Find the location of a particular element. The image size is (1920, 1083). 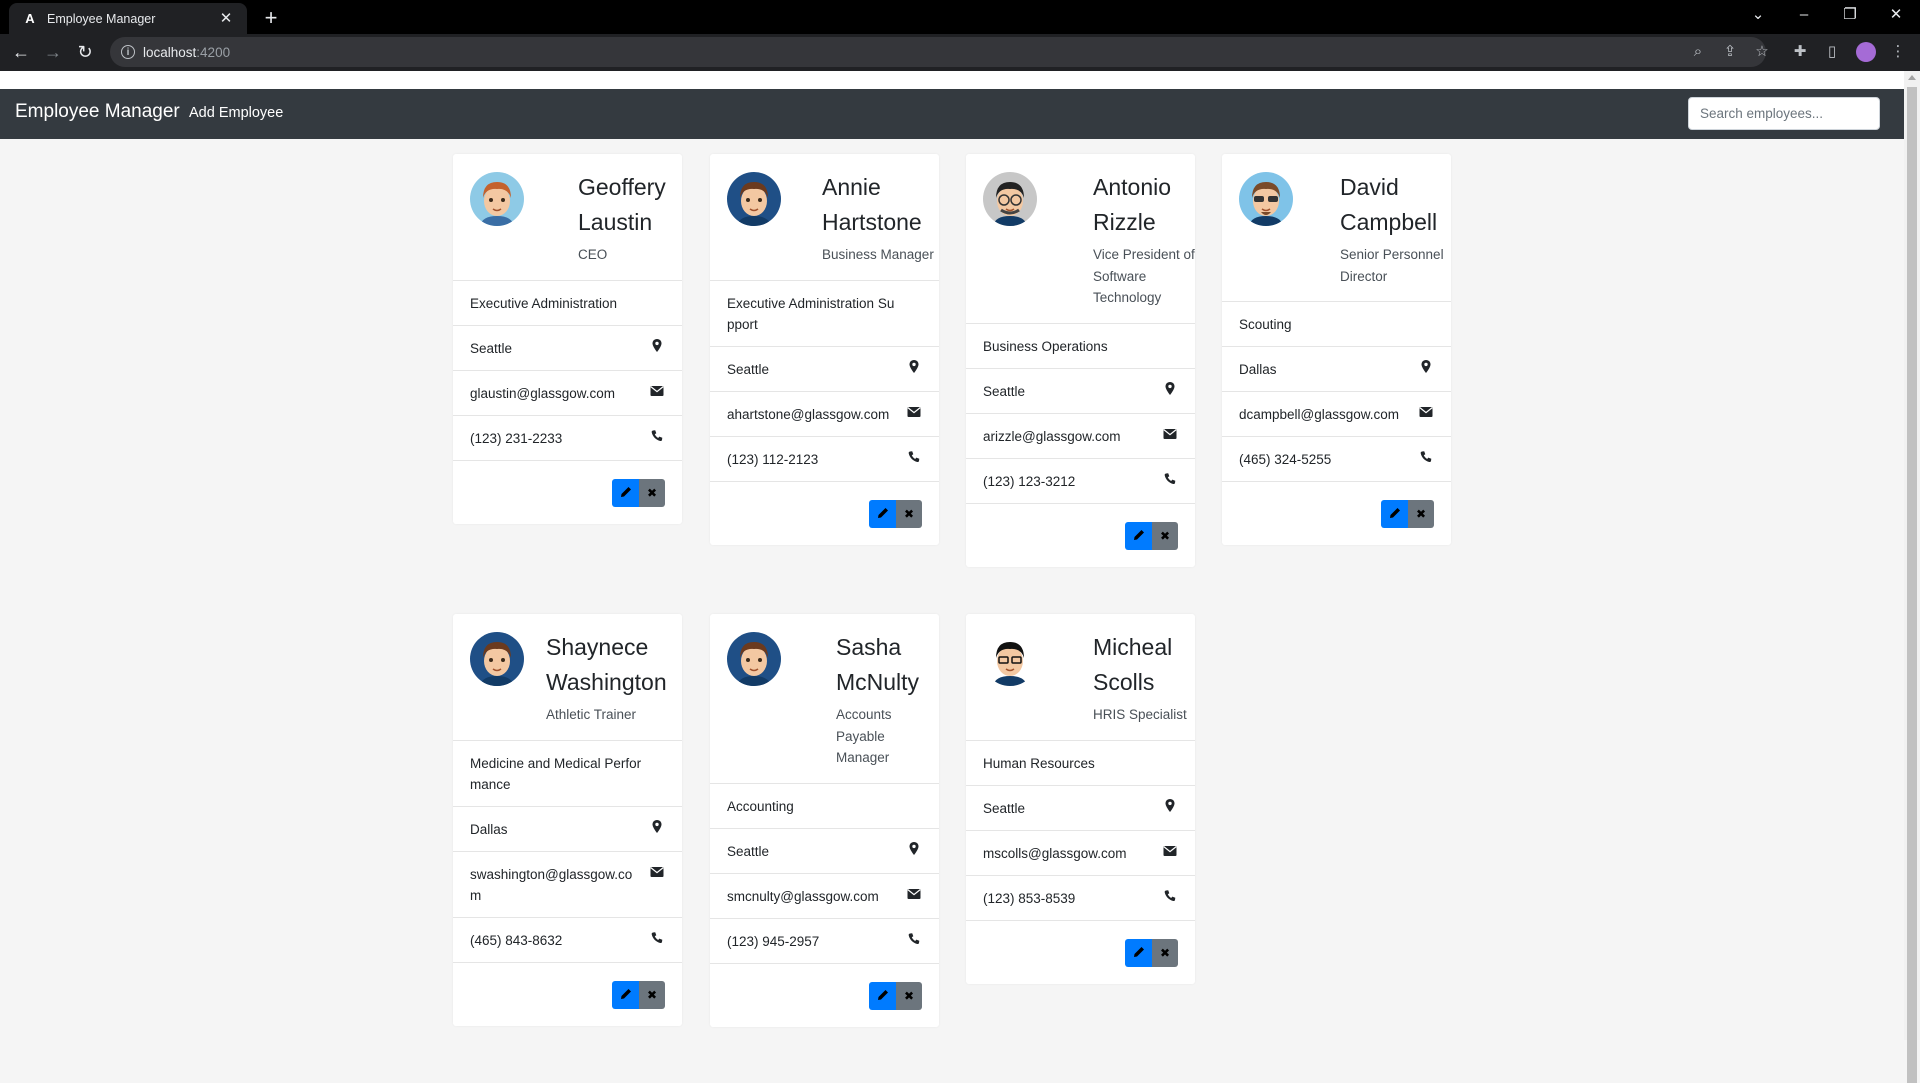

scroll-up-arrow-icon is located at coordinates (1912, 77).